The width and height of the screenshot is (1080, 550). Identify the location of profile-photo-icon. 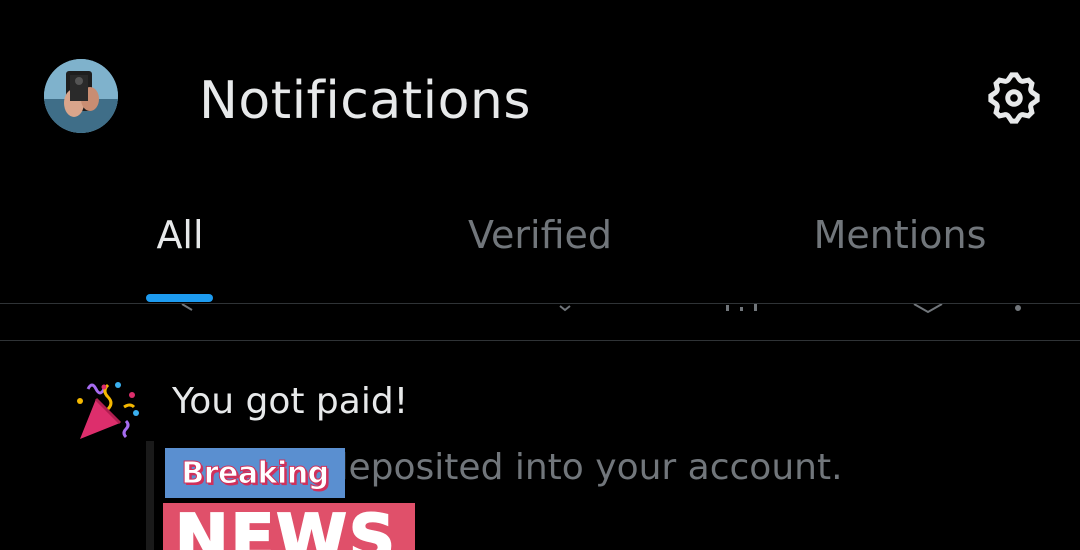
(81, 96).